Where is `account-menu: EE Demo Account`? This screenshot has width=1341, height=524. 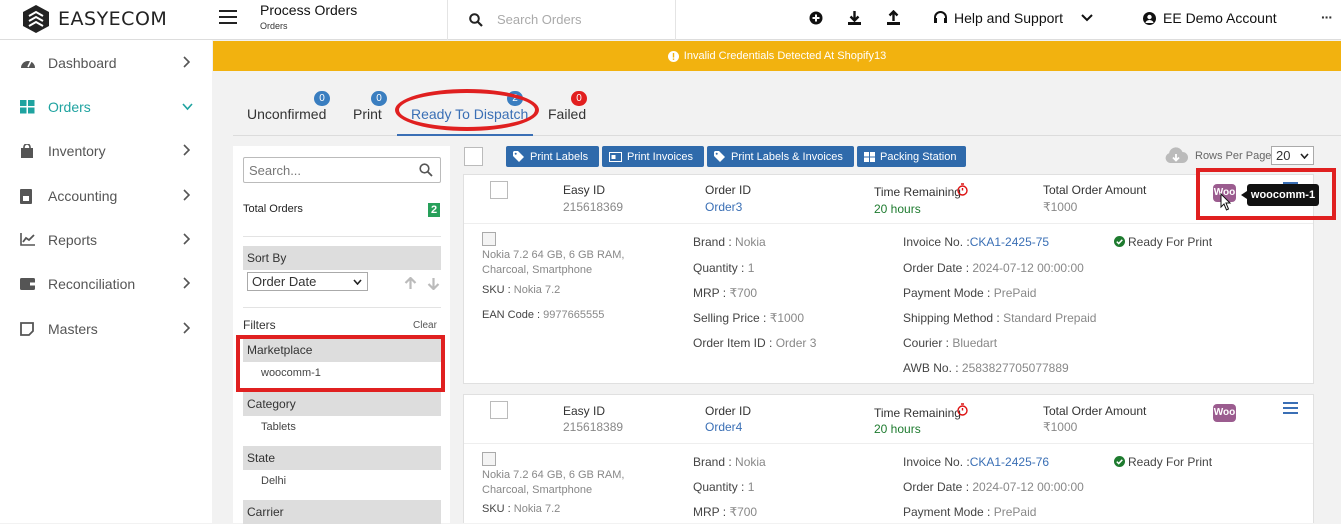
account-menu: EE Demo Account is located at coordinates (1210, 18).